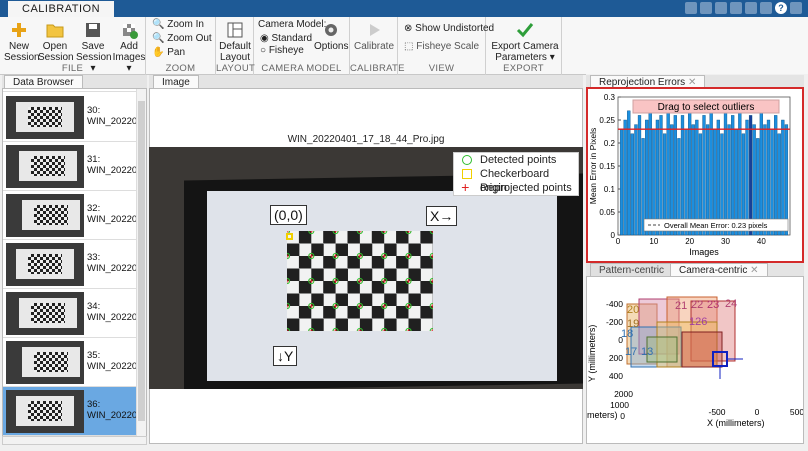 This screenshot has width=808, height=451. What do you see at coordinates (525, 42) in the screenshot?
I see `export-camera-parameters-button: Export Camera Parameters ▾` at bounding box center [525, 42].